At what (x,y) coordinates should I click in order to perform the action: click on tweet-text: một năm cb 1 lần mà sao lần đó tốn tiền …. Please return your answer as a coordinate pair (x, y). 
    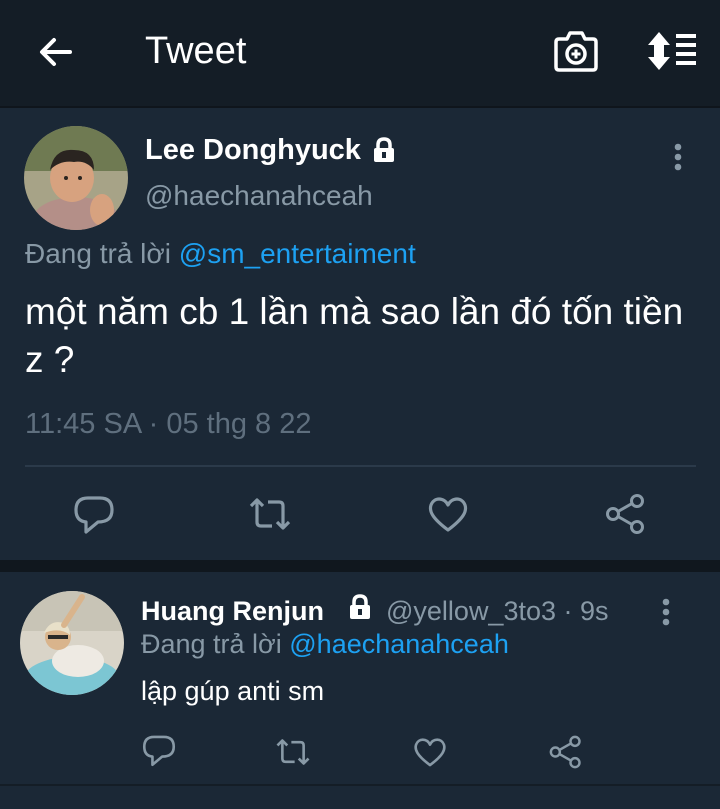
    Looking at the image, I should click on (354, 335).